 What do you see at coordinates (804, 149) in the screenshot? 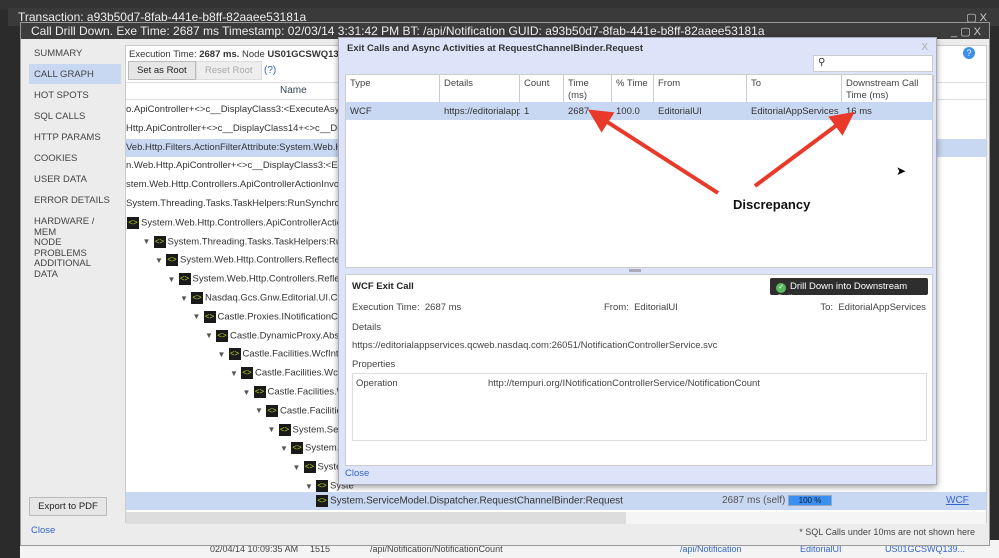
I see `arrow-to-downstream-time` at bounding box center [804, 149].